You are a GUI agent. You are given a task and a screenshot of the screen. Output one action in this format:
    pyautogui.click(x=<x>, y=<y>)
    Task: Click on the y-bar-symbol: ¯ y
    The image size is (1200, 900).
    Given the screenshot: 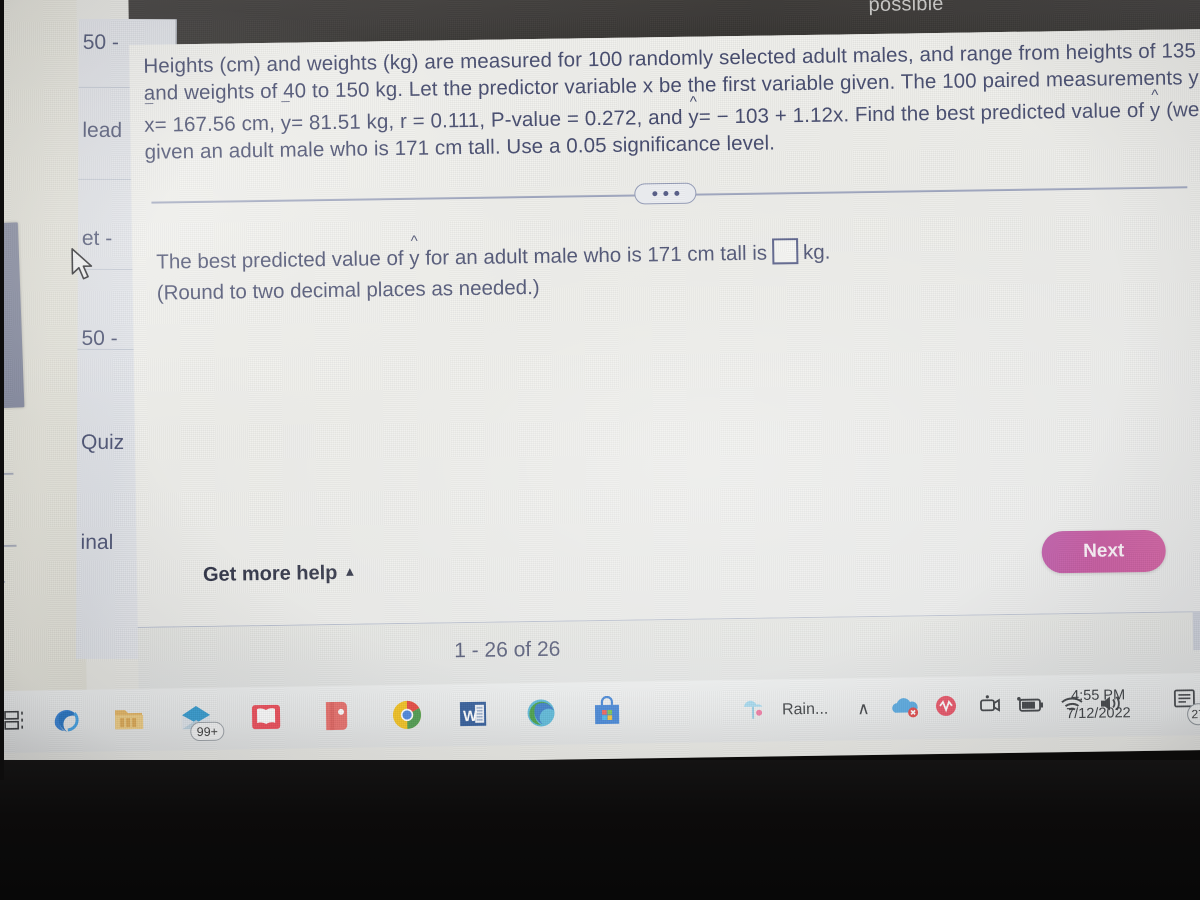 What is the action you would take?
    pyautogui.click(x=286, y=117)
    